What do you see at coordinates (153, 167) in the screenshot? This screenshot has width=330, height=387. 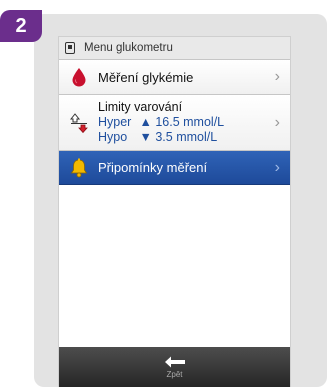 I see `menu-item-label: Připomínky měření` at bounding box center [153, 167].